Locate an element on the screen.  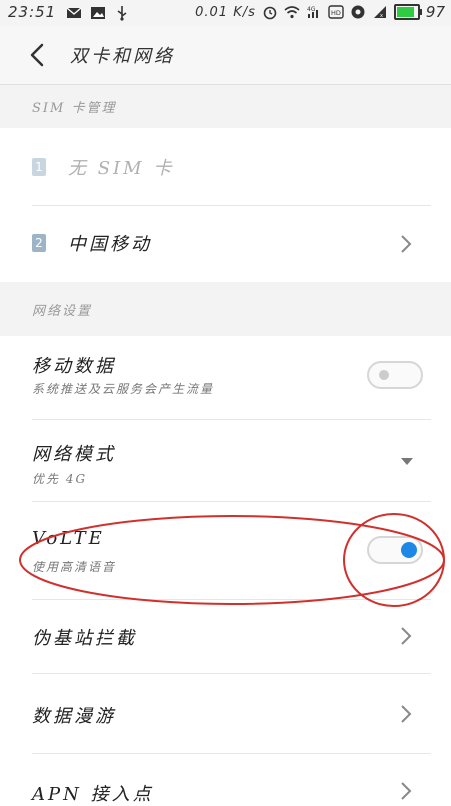
svg-text: 4G is located at coordinates (311, 9).